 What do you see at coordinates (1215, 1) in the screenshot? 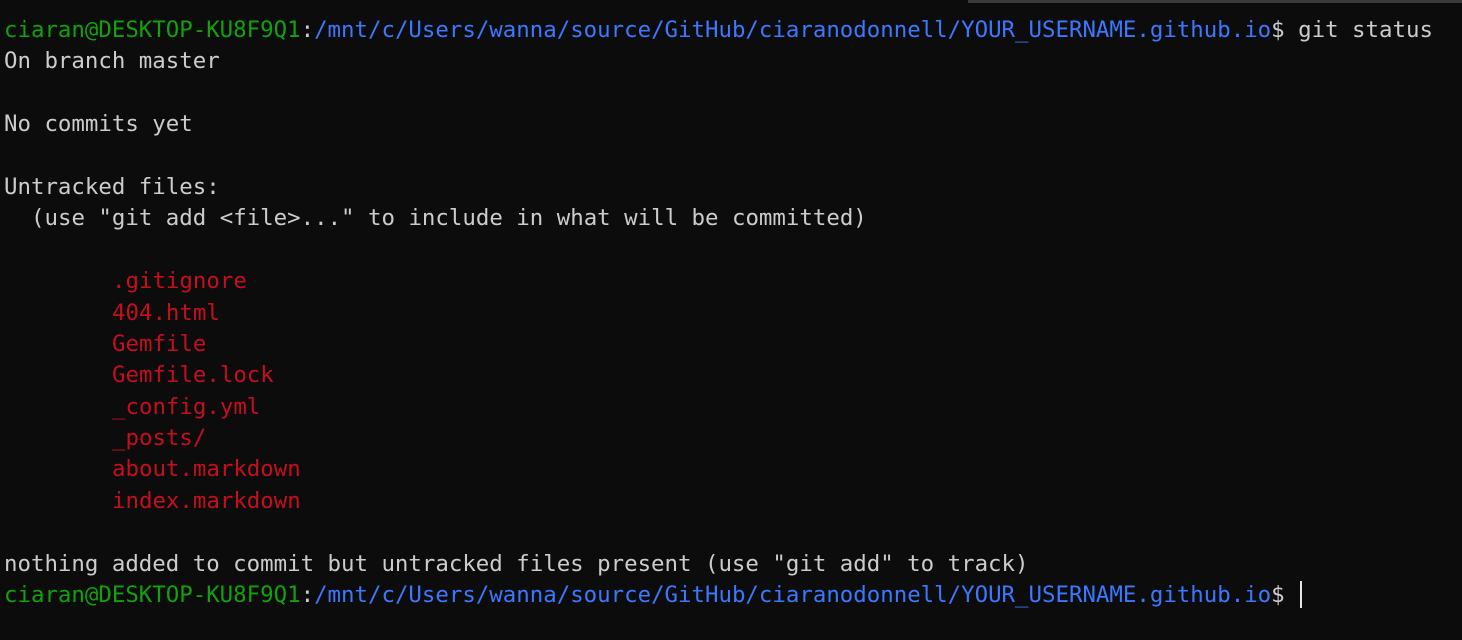
I see `window-edge` at bounding box center [1215, 1].